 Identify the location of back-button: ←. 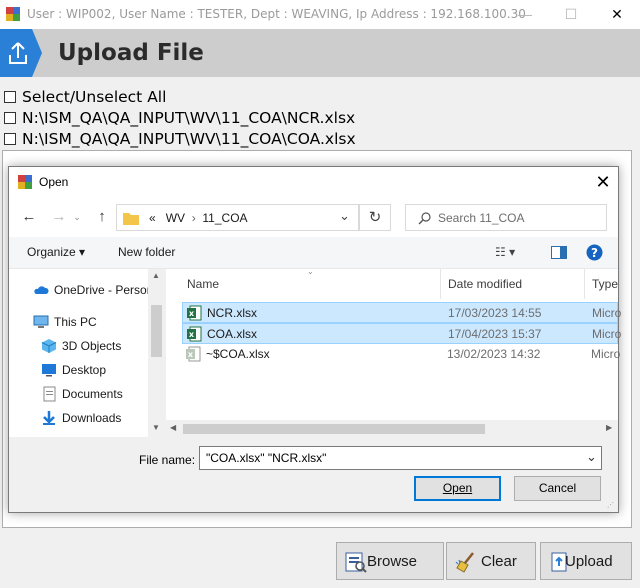
(29, 217).